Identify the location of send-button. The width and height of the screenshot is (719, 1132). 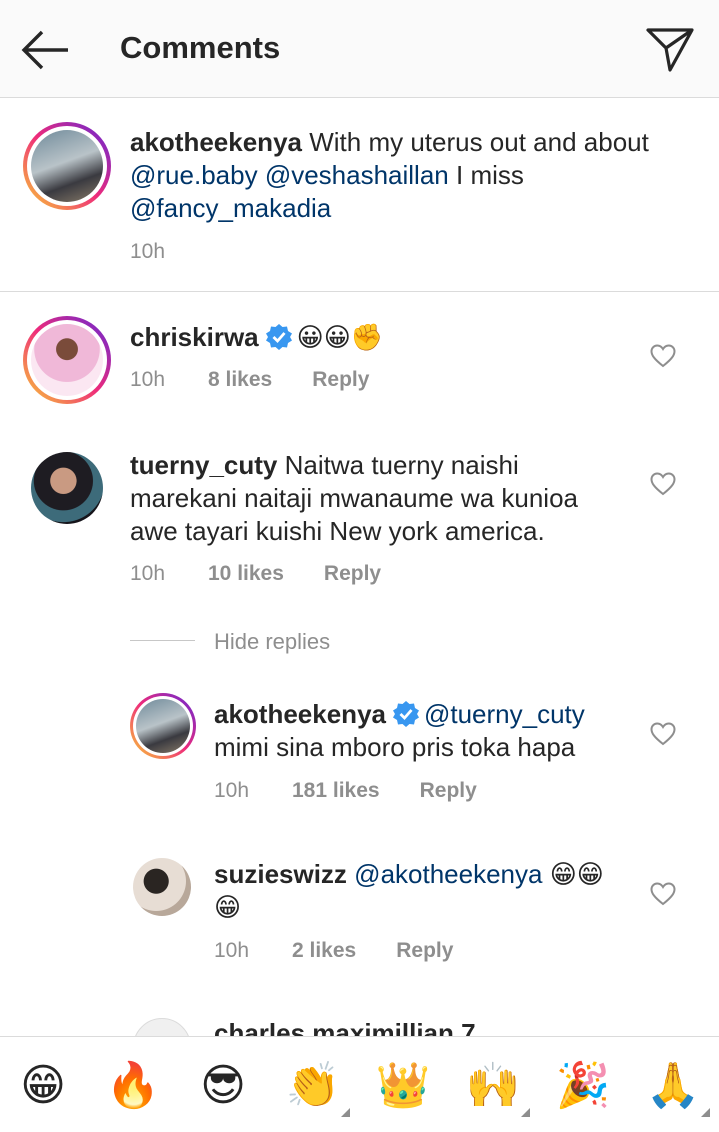
(670, 50).